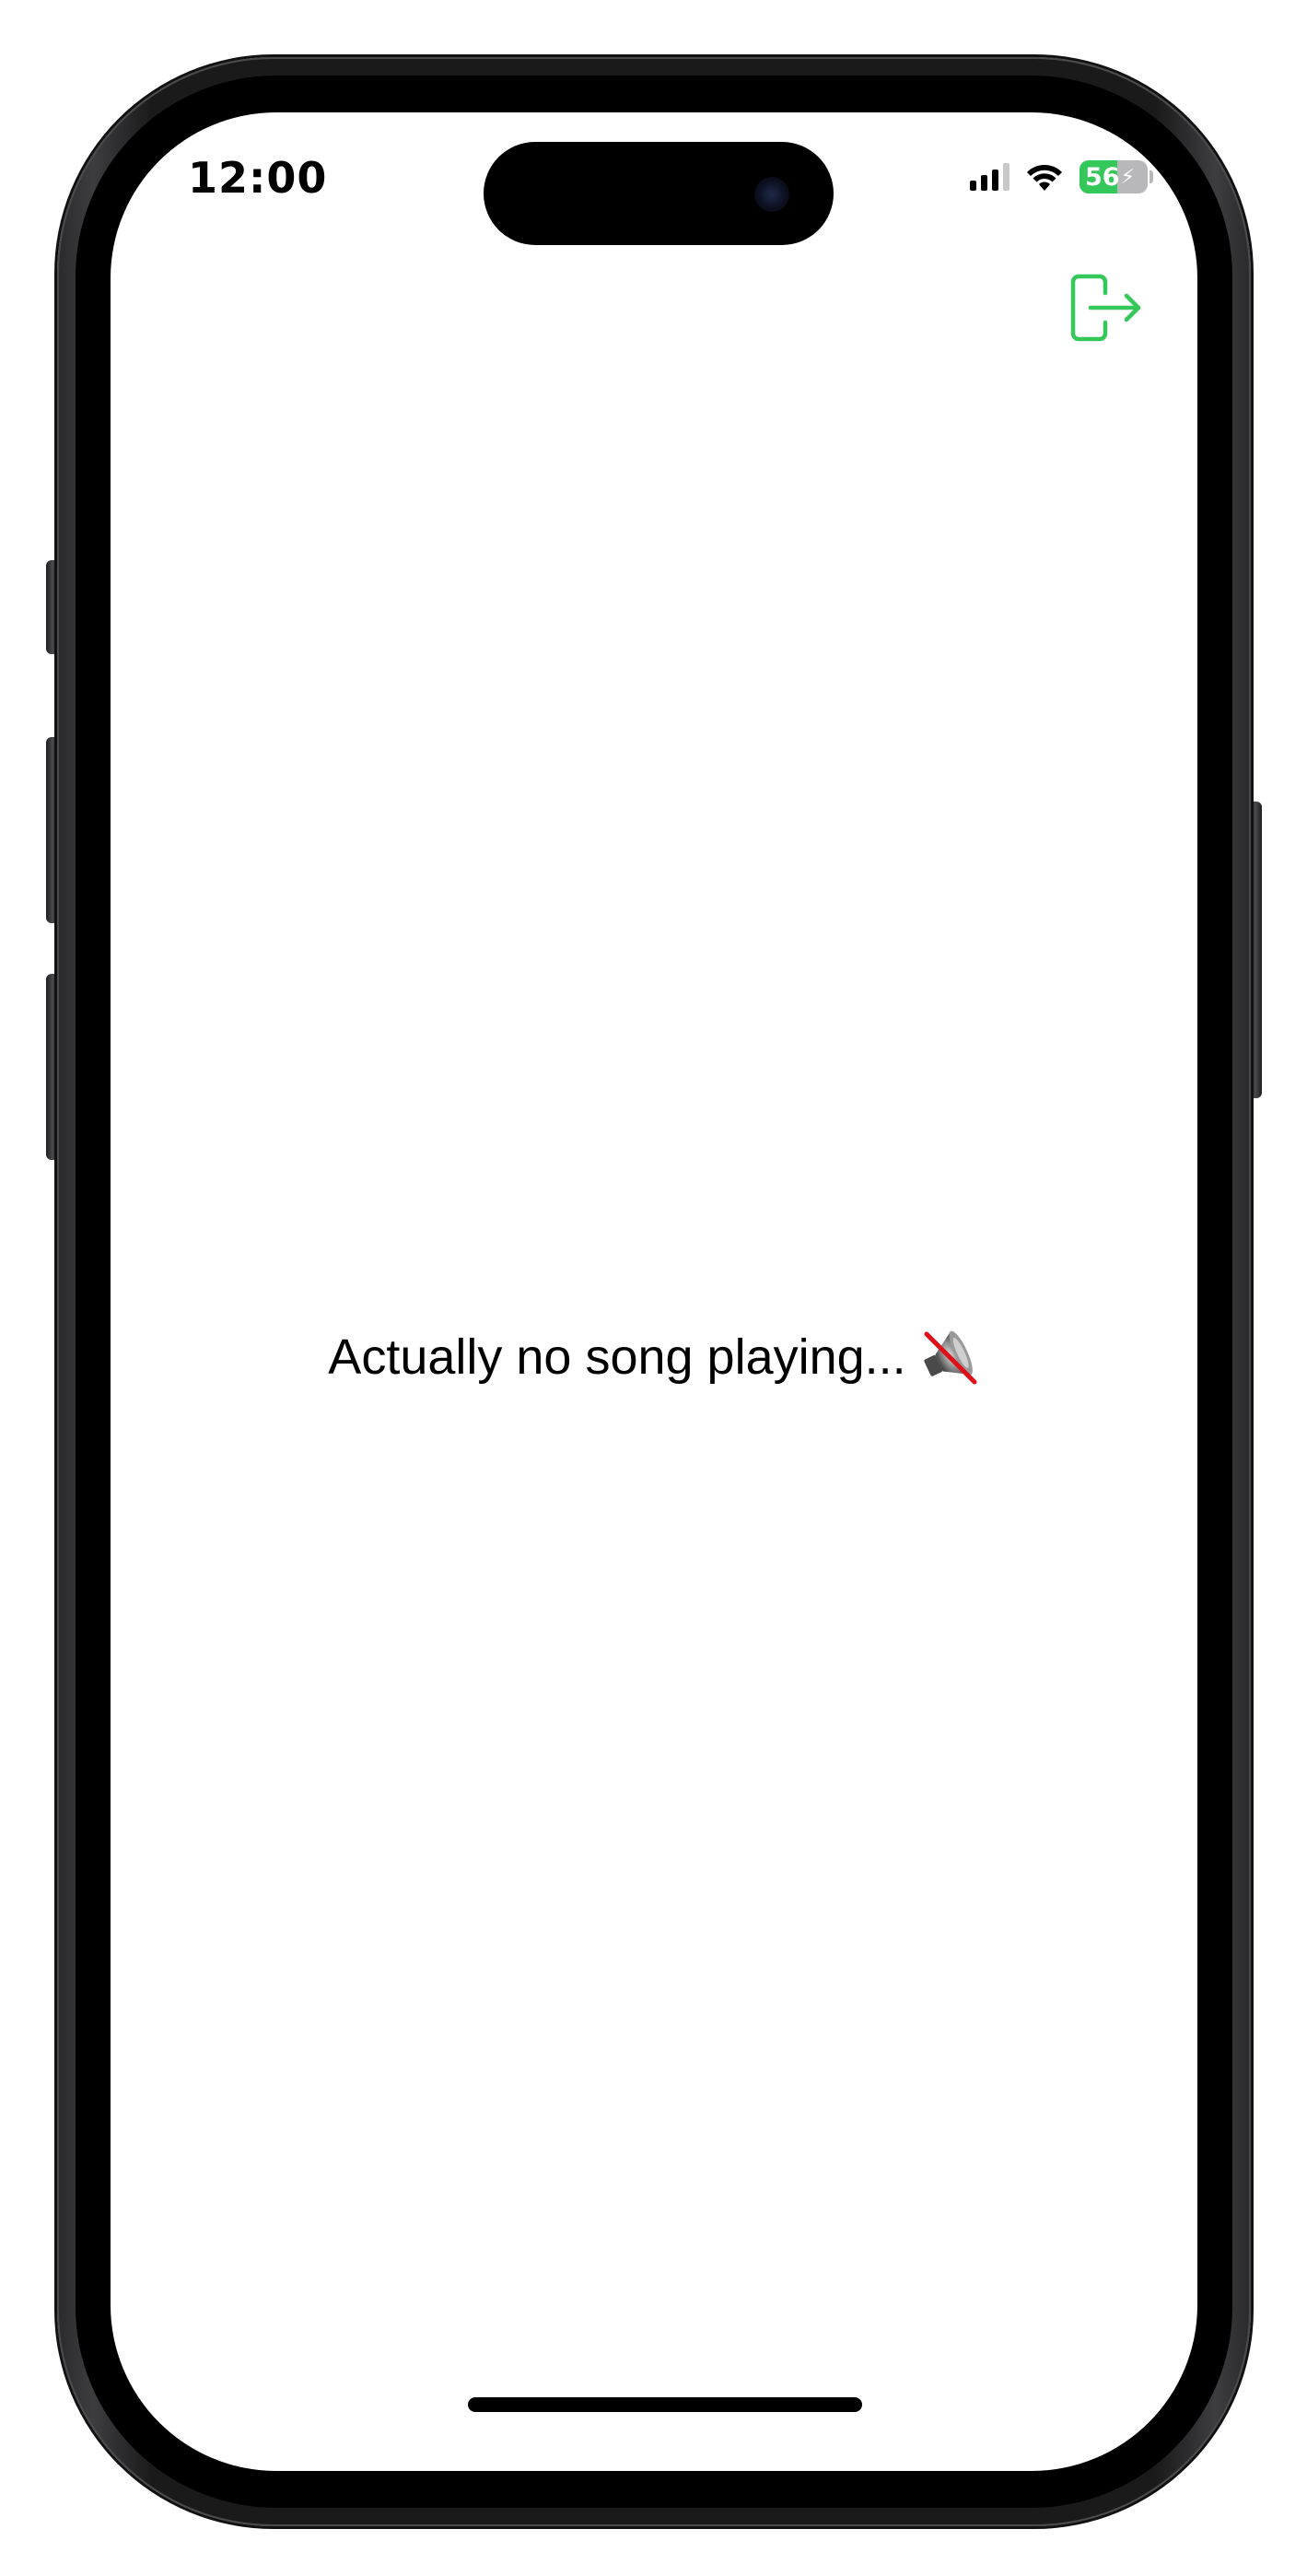 The image size is (1307, 2576). What do you see at coordinates (950, 1357) in the screenshot?
I see `muted-speaker-icon` at bounding box center [950, 1357].